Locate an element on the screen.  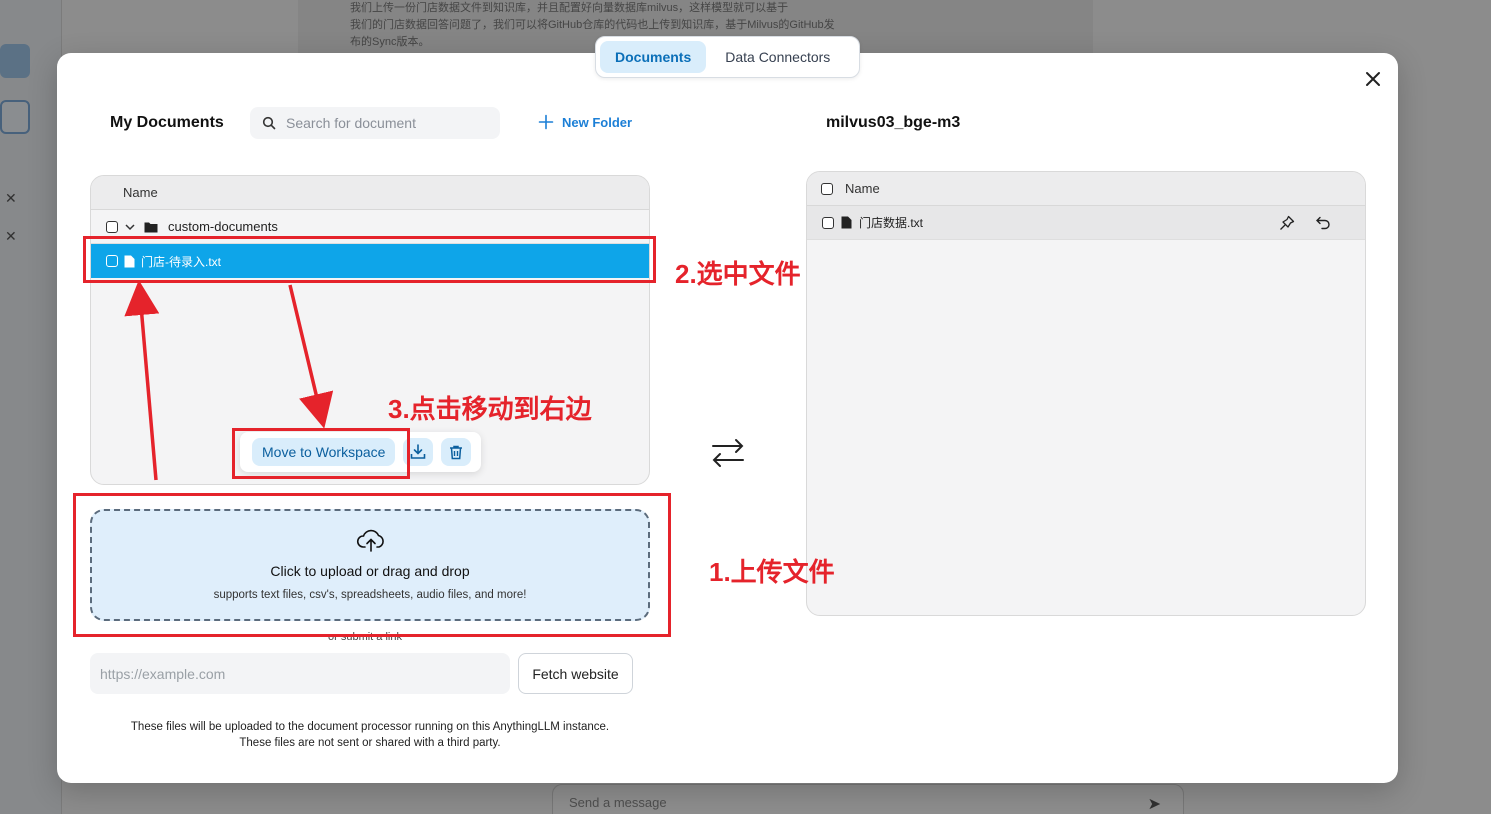
delete-button is located at coordinates (456, 452).